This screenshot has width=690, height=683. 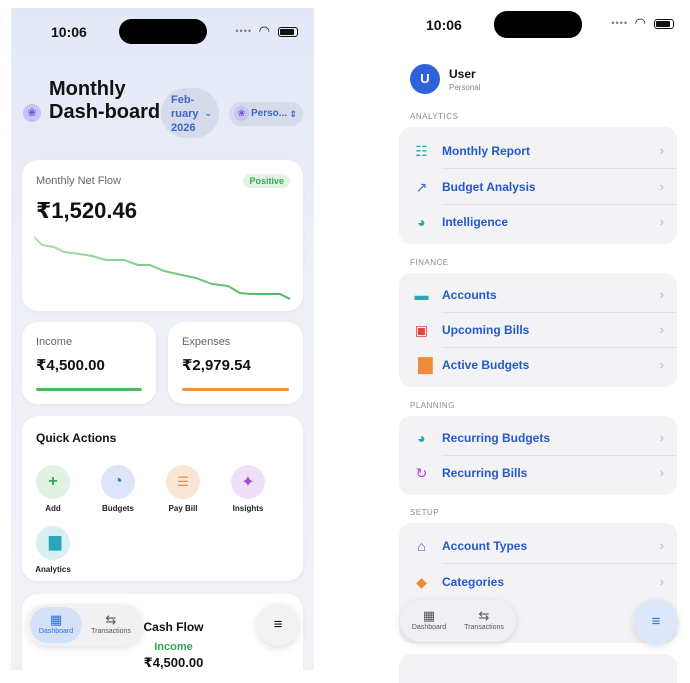 I want to click on net-flow-sparkline, so click(x=162, y=268).